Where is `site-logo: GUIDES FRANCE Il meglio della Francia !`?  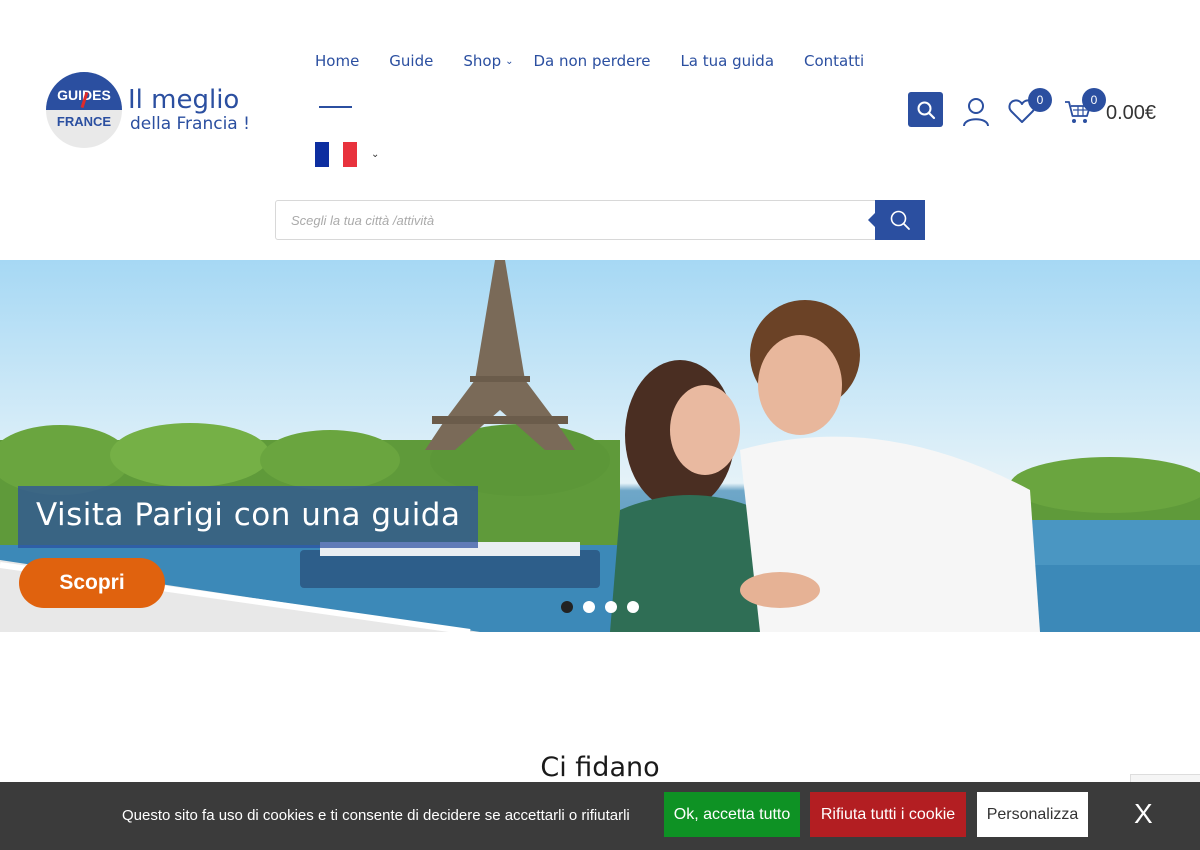
site-logo: GUIDES FRANCE Il meglio della Francia ! is located at coordinates (148, 110).